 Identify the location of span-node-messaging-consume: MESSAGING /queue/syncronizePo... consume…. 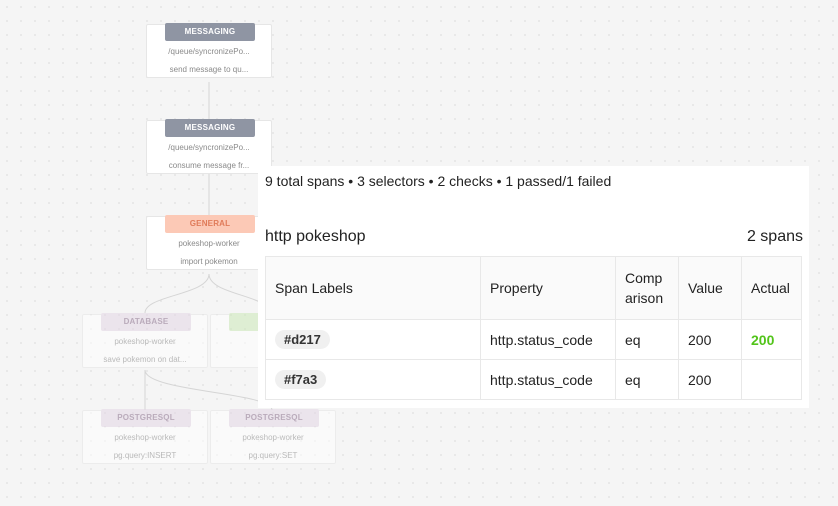
(209, 146).